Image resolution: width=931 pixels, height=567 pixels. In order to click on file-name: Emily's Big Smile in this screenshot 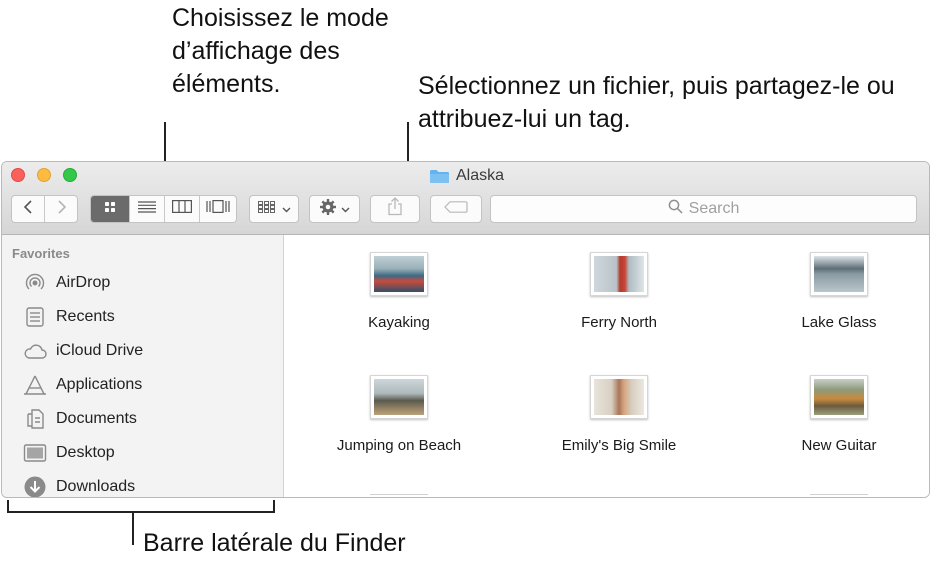, I will do `click(619, 445)`.